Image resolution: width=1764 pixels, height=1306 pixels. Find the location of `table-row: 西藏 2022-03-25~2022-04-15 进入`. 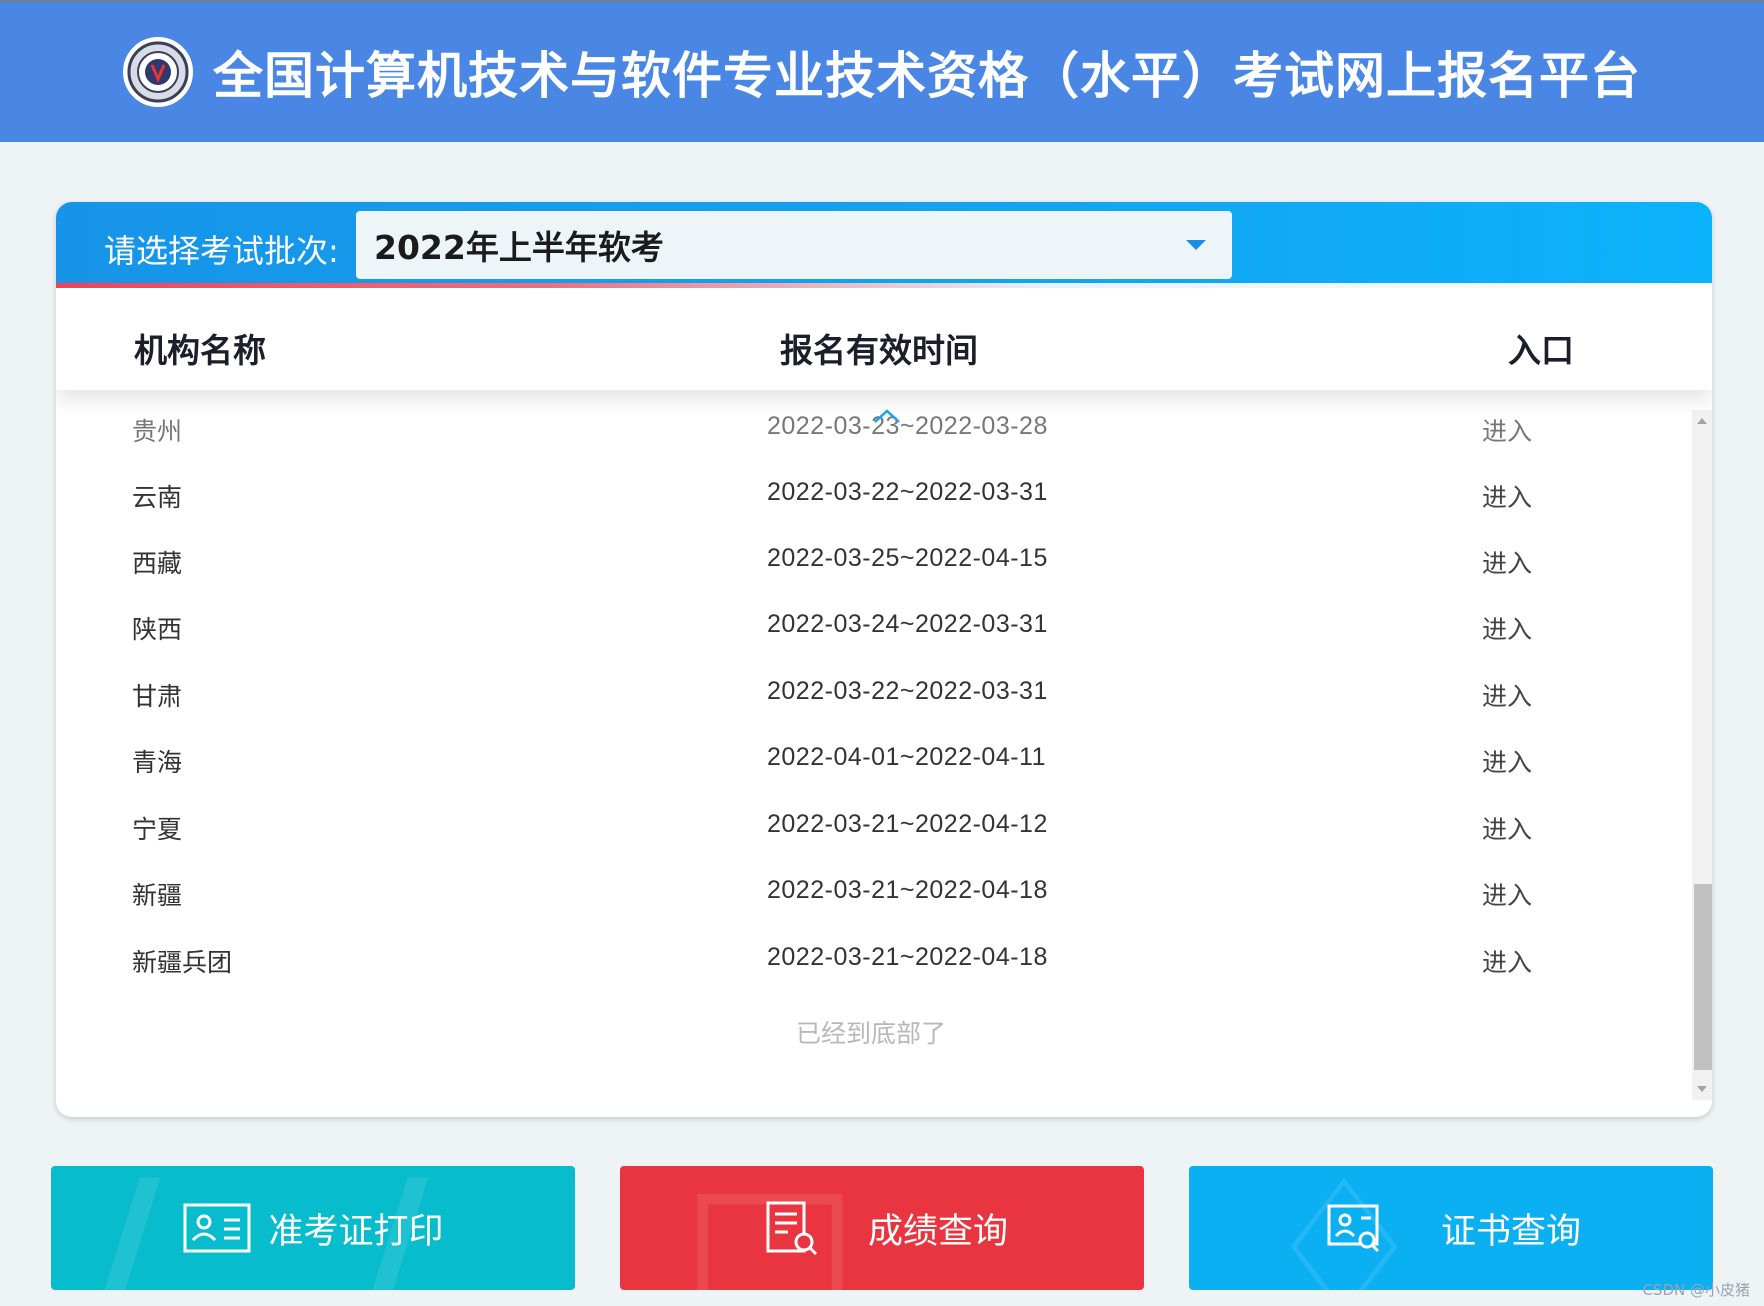

table-row: 西藏 2022-03-25~2022-04-15 进入 is located at coordinates (874, 567).